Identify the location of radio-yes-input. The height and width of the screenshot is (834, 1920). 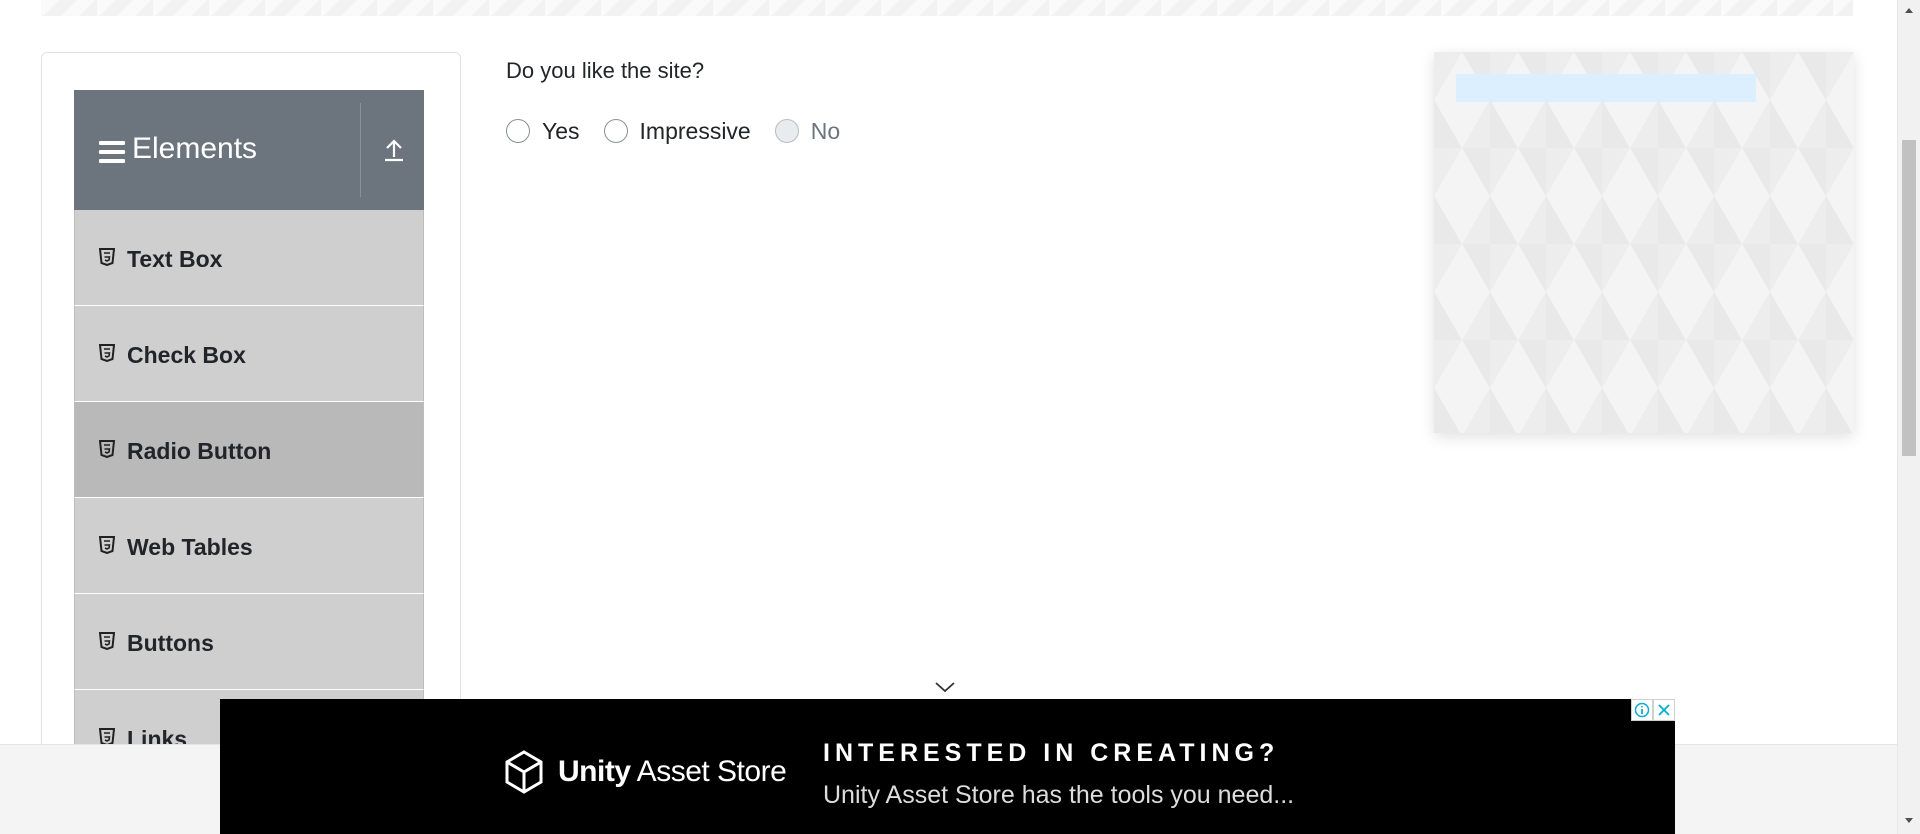
(518, 131).